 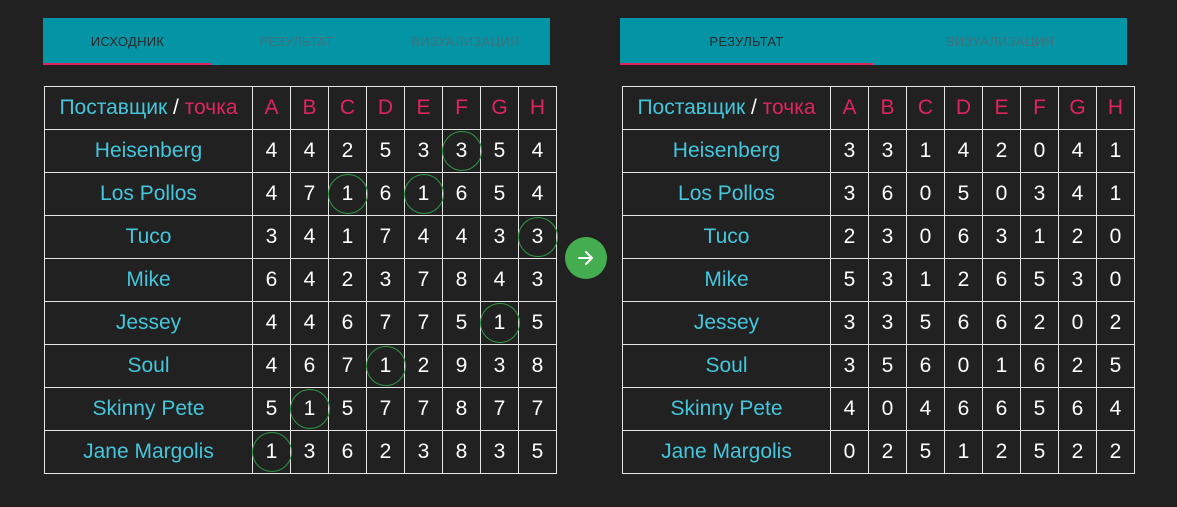 I want to click on supplier-name: Jessey, so click(x=726, y=323).